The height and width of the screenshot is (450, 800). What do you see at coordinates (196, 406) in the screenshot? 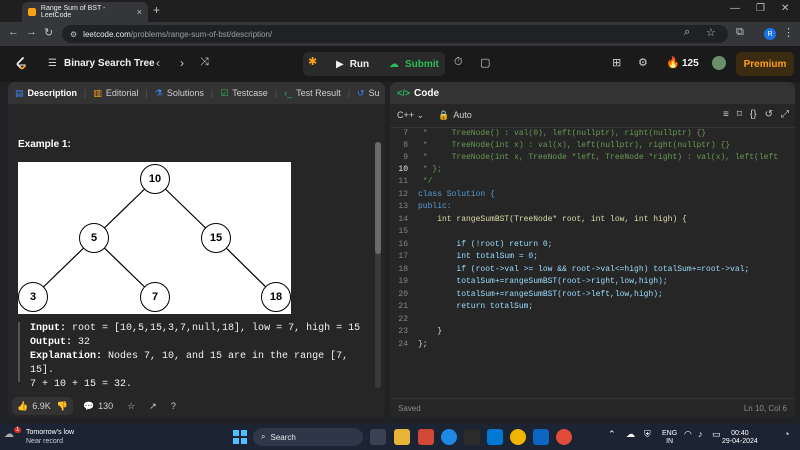
I see `reactions-bar: 👍 6.9K 👎 💬 130 ☆ ↗ ?` at bounding box center [196, 406].